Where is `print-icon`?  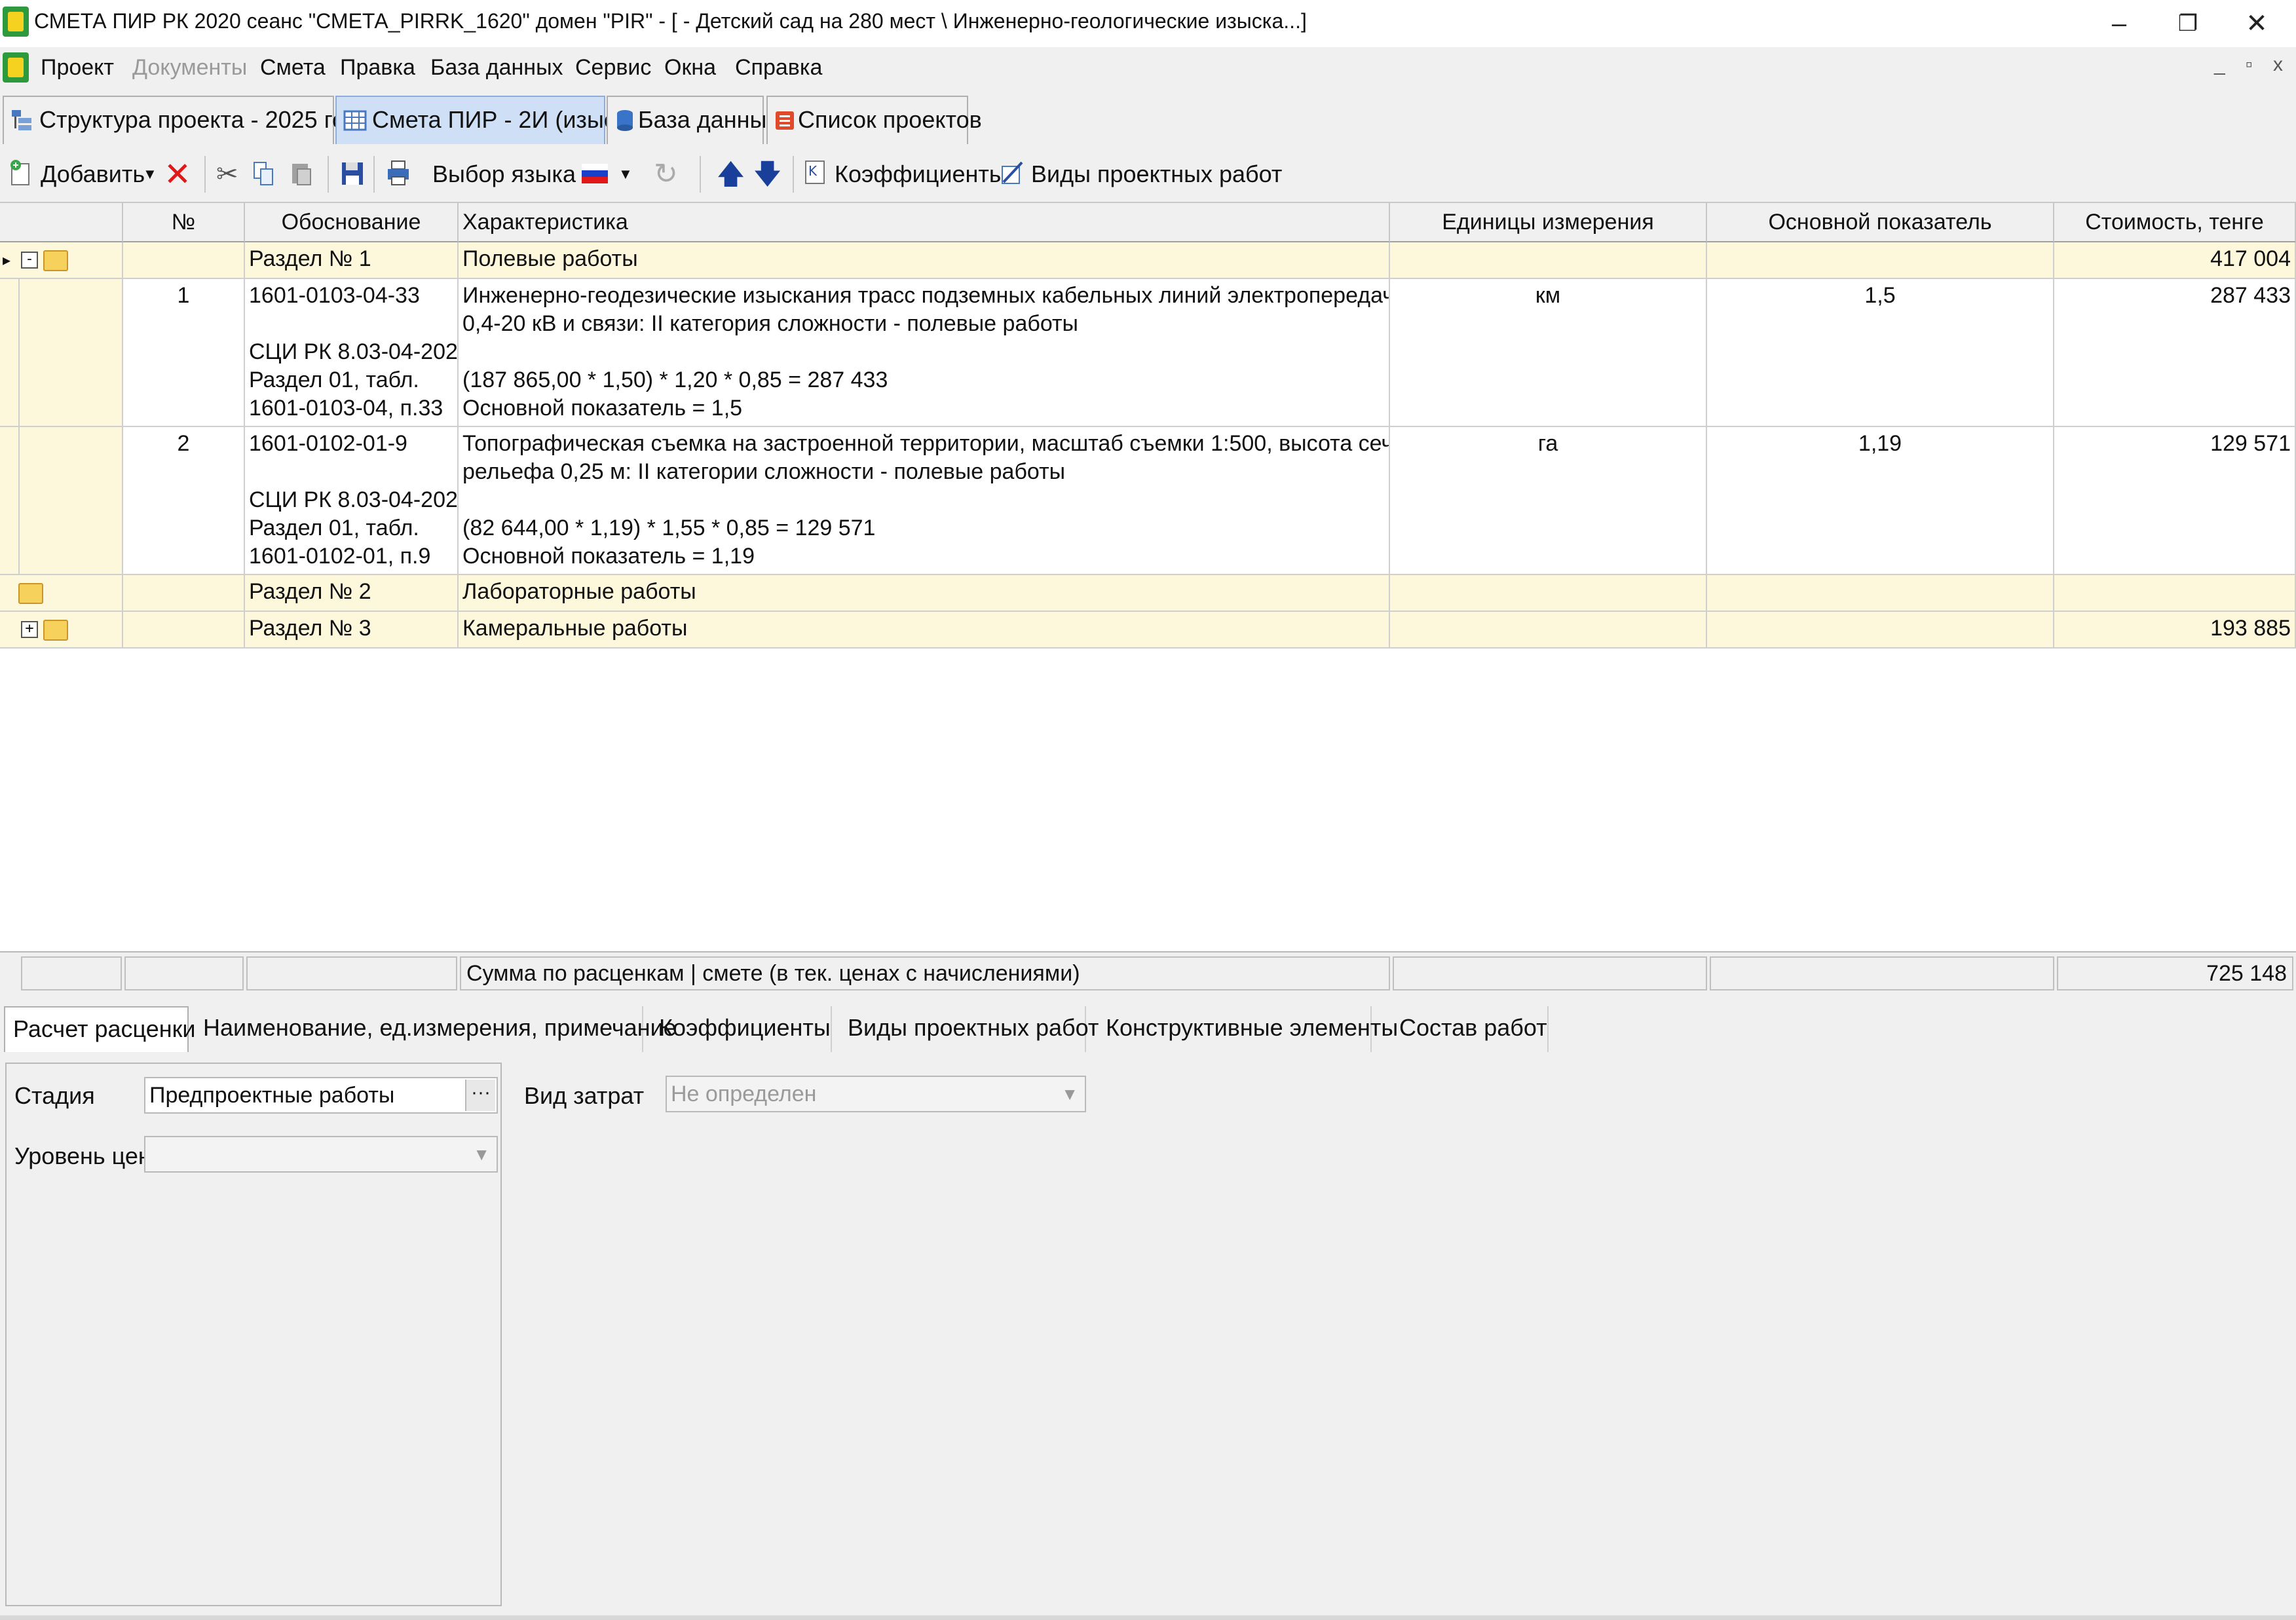 print-icon is located at coordinates (398, 173).